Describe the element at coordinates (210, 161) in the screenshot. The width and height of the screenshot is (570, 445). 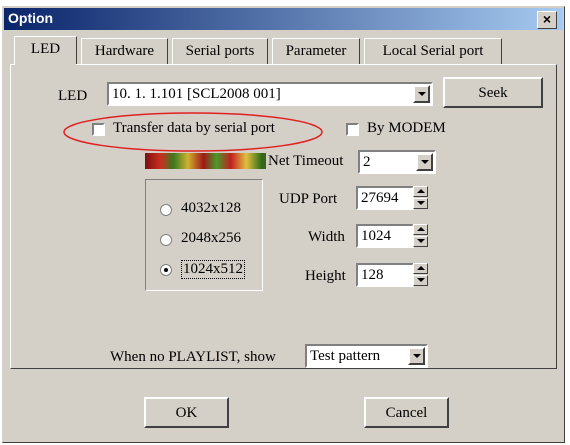
I see `color-strip-image` at that location.